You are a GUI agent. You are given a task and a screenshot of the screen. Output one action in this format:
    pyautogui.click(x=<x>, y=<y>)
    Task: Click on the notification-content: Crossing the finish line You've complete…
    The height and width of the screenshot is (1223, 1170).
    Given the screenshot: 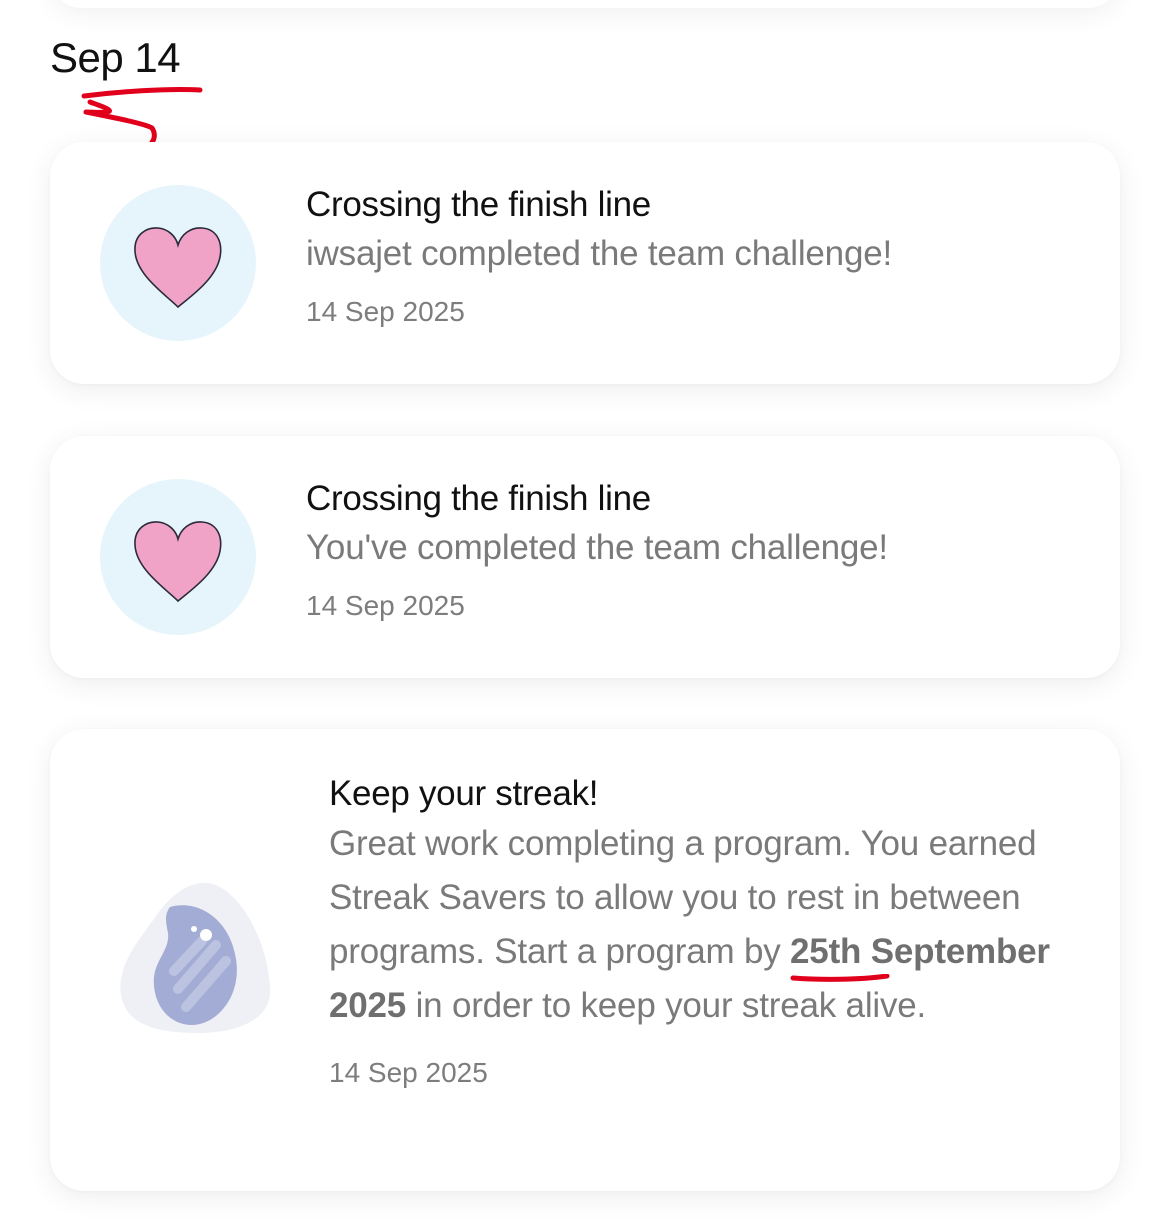 What is the action you would take?
    pyautogui.click(x=683, y=549)
    